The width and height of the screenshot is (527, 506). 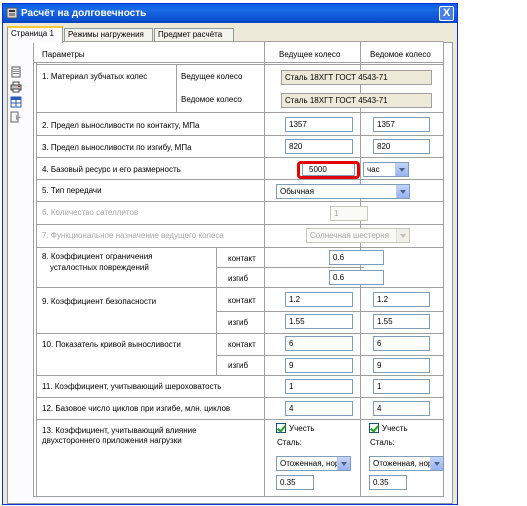 What do you see at coordinates (343, 191) in the screenshot?
I see `transmission-type-select: Обычная` at bounding box center [343, 191].